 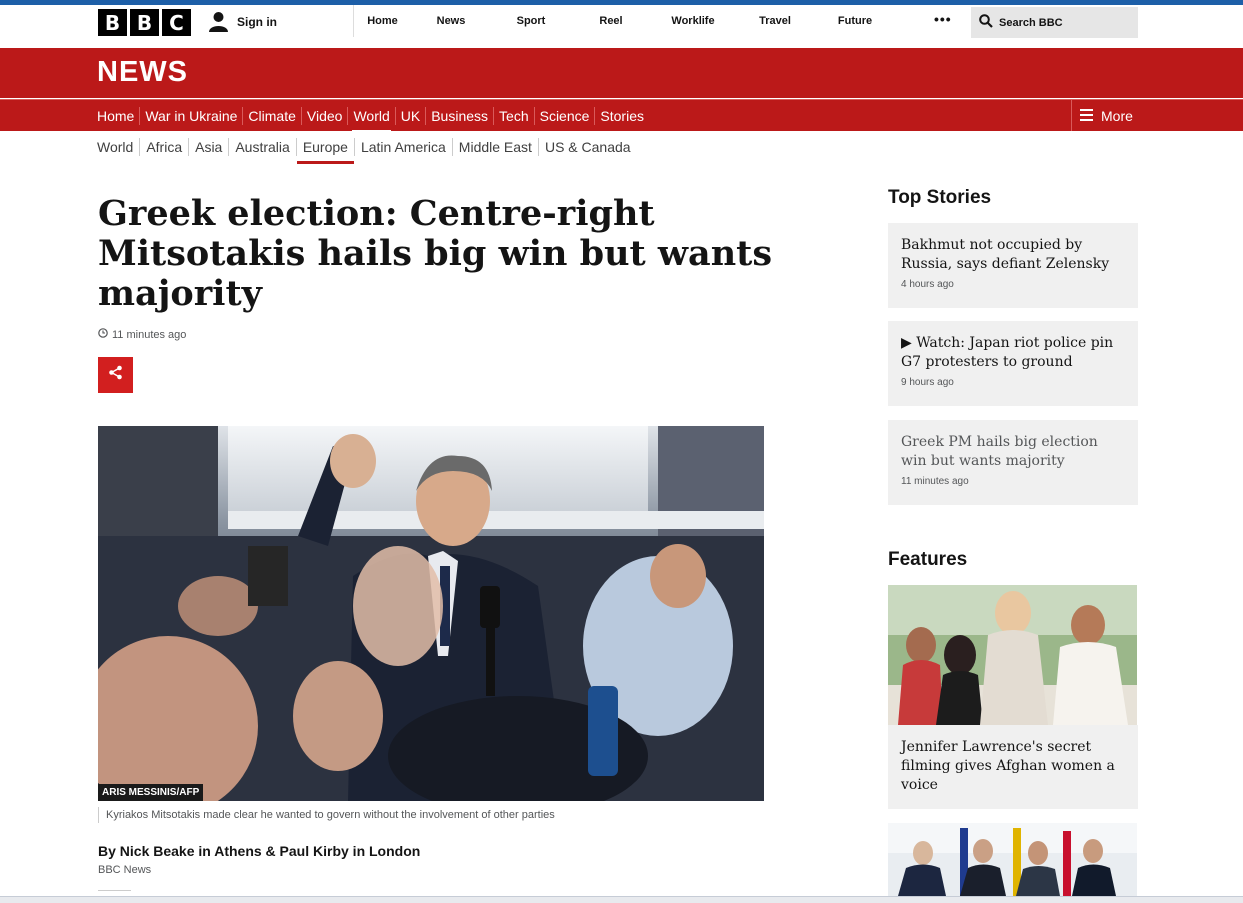 I want to click on news-logo: NEWS, so click(x=142, y=72).